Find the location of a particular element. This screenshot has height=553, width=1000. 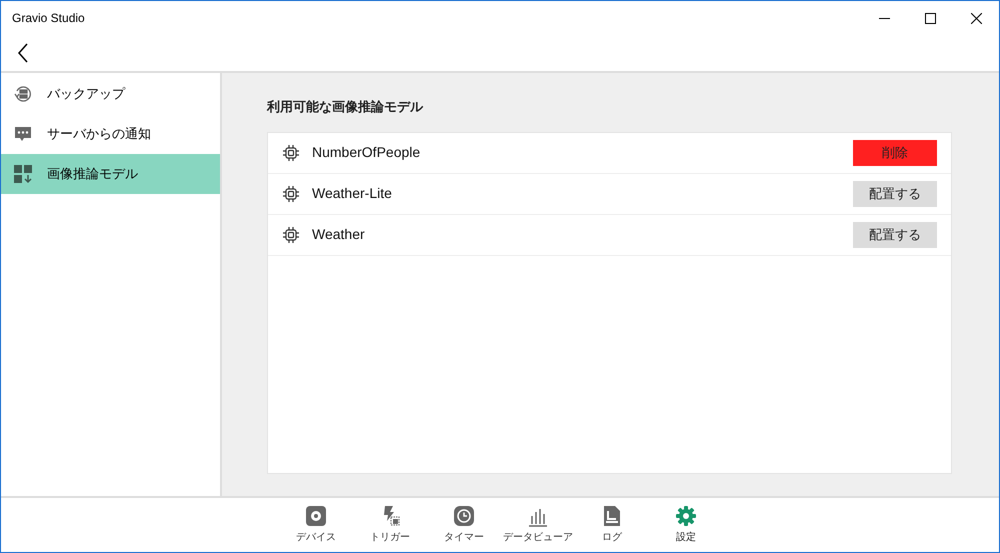

sidebar-item: 画像推論モデル is located at coordinates (110, 174).